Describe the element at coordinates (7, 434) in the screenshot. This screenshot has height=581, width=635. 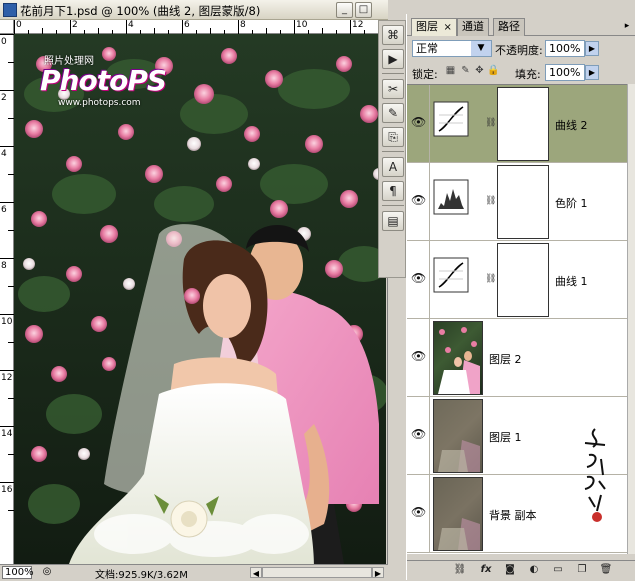
I see `ruler-left-label: 14` at that location.